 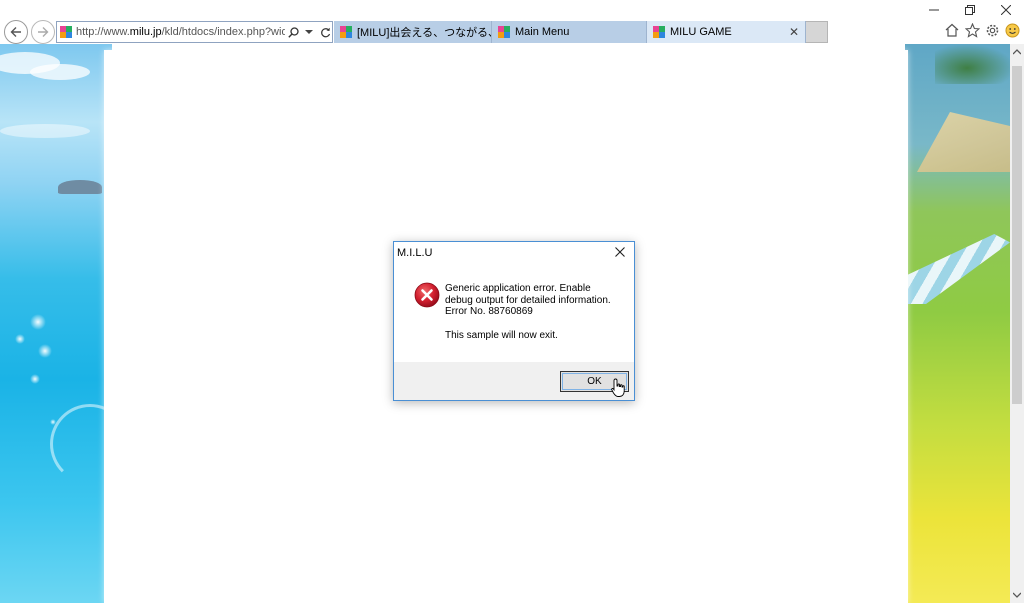 I want to click on dialog-footer: OK, so click(x=514, y=381).